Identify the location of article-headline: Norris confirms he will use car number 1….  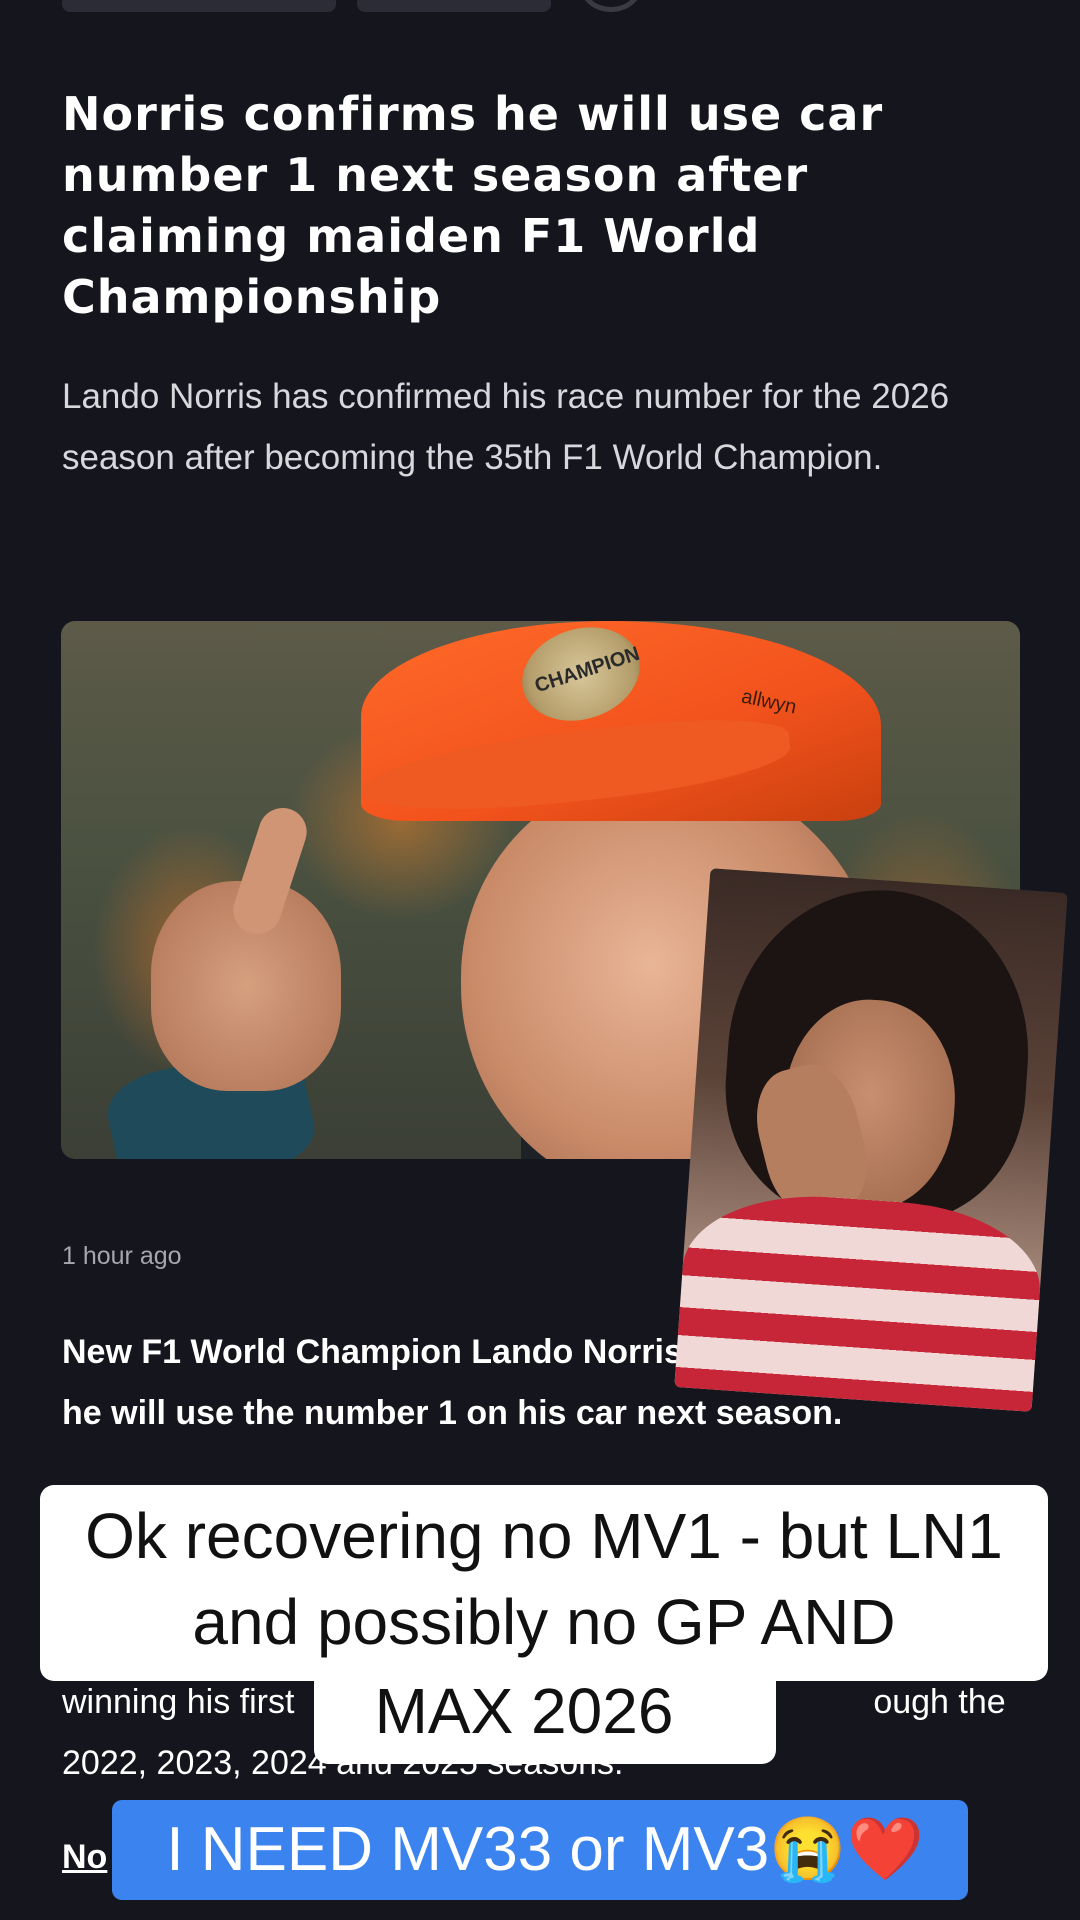
(473, 205).